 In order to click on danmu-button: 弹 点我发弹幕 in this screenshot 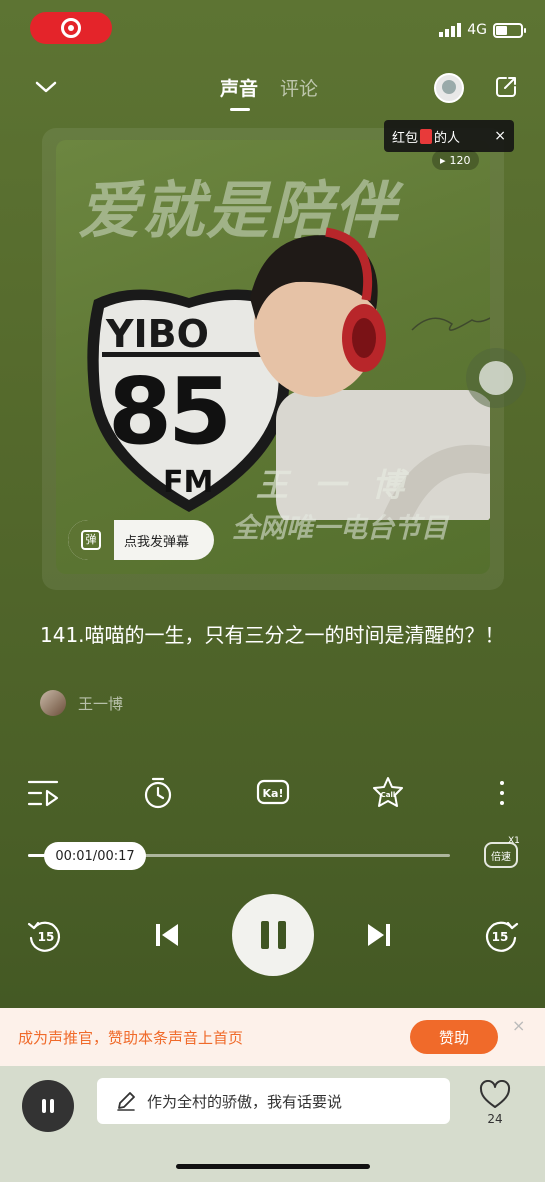, I will do `click(141, 540)`.